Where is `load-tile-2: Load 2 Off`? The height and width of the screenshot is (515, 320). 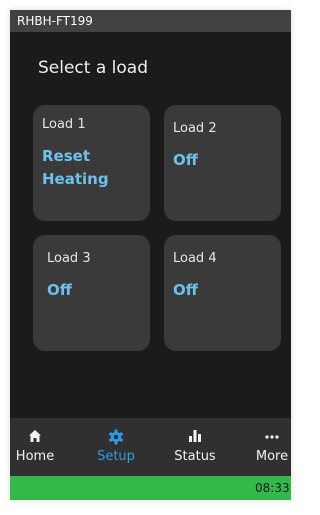 load-tile-2: Load 2 Off is located at coordinates (222, 163).